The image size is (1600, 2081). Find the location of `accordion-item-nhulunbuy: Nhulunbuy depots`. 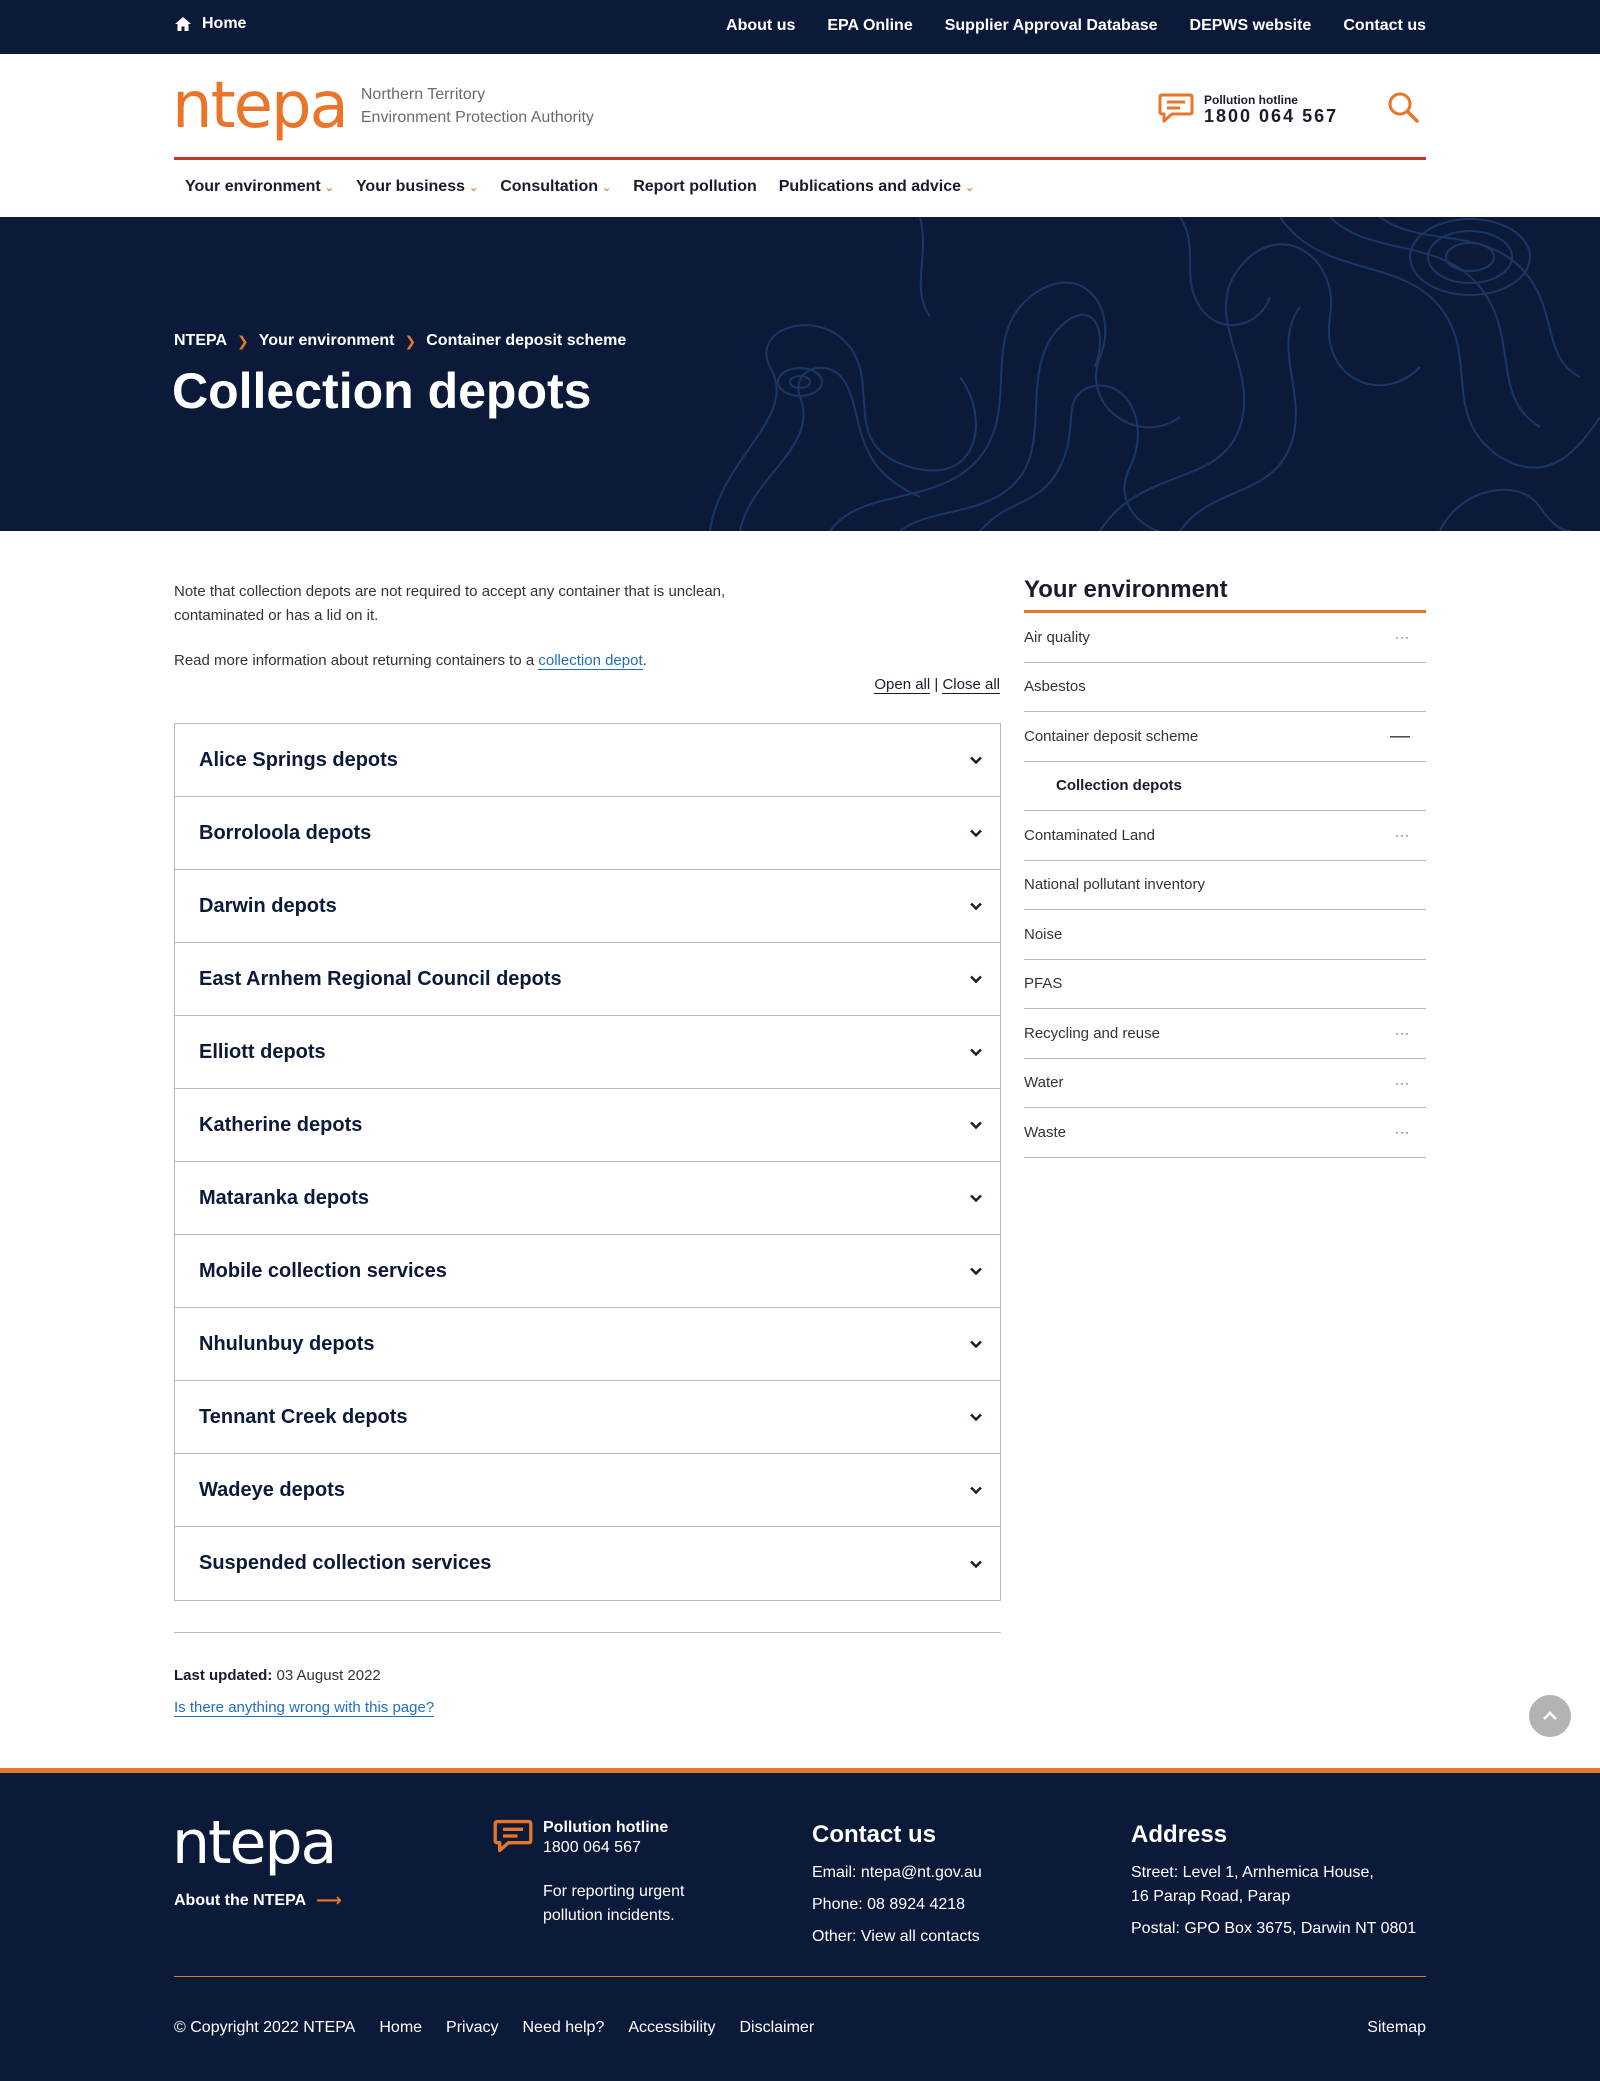

accordion-item-nhulunbuy: Nhulunbuy depots is located at coordinates (587, 1344).